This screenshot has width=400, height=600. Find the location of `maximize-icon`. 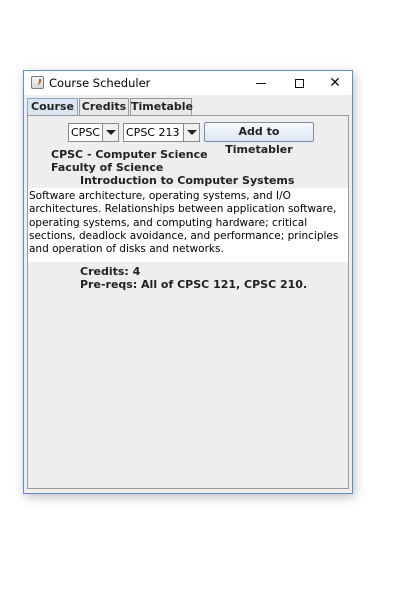

maximize-icon is located at coordinates (299, 83).